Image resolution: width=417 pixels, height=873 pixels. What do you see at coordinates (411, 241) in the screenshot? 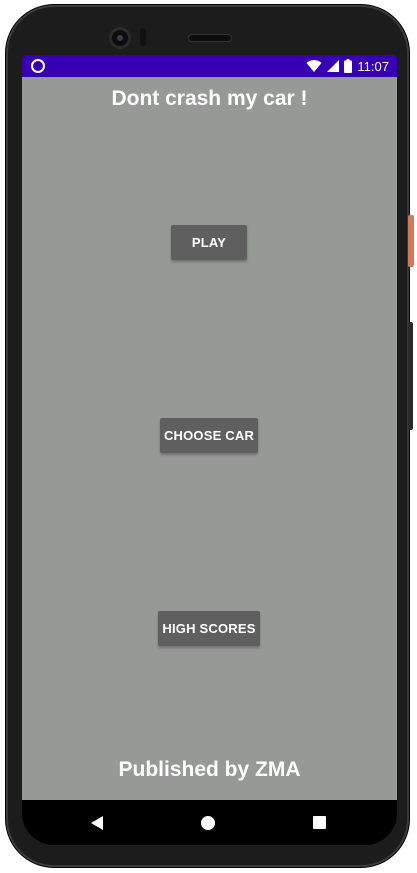
I see `power-button` at bounding box center [411, 241].